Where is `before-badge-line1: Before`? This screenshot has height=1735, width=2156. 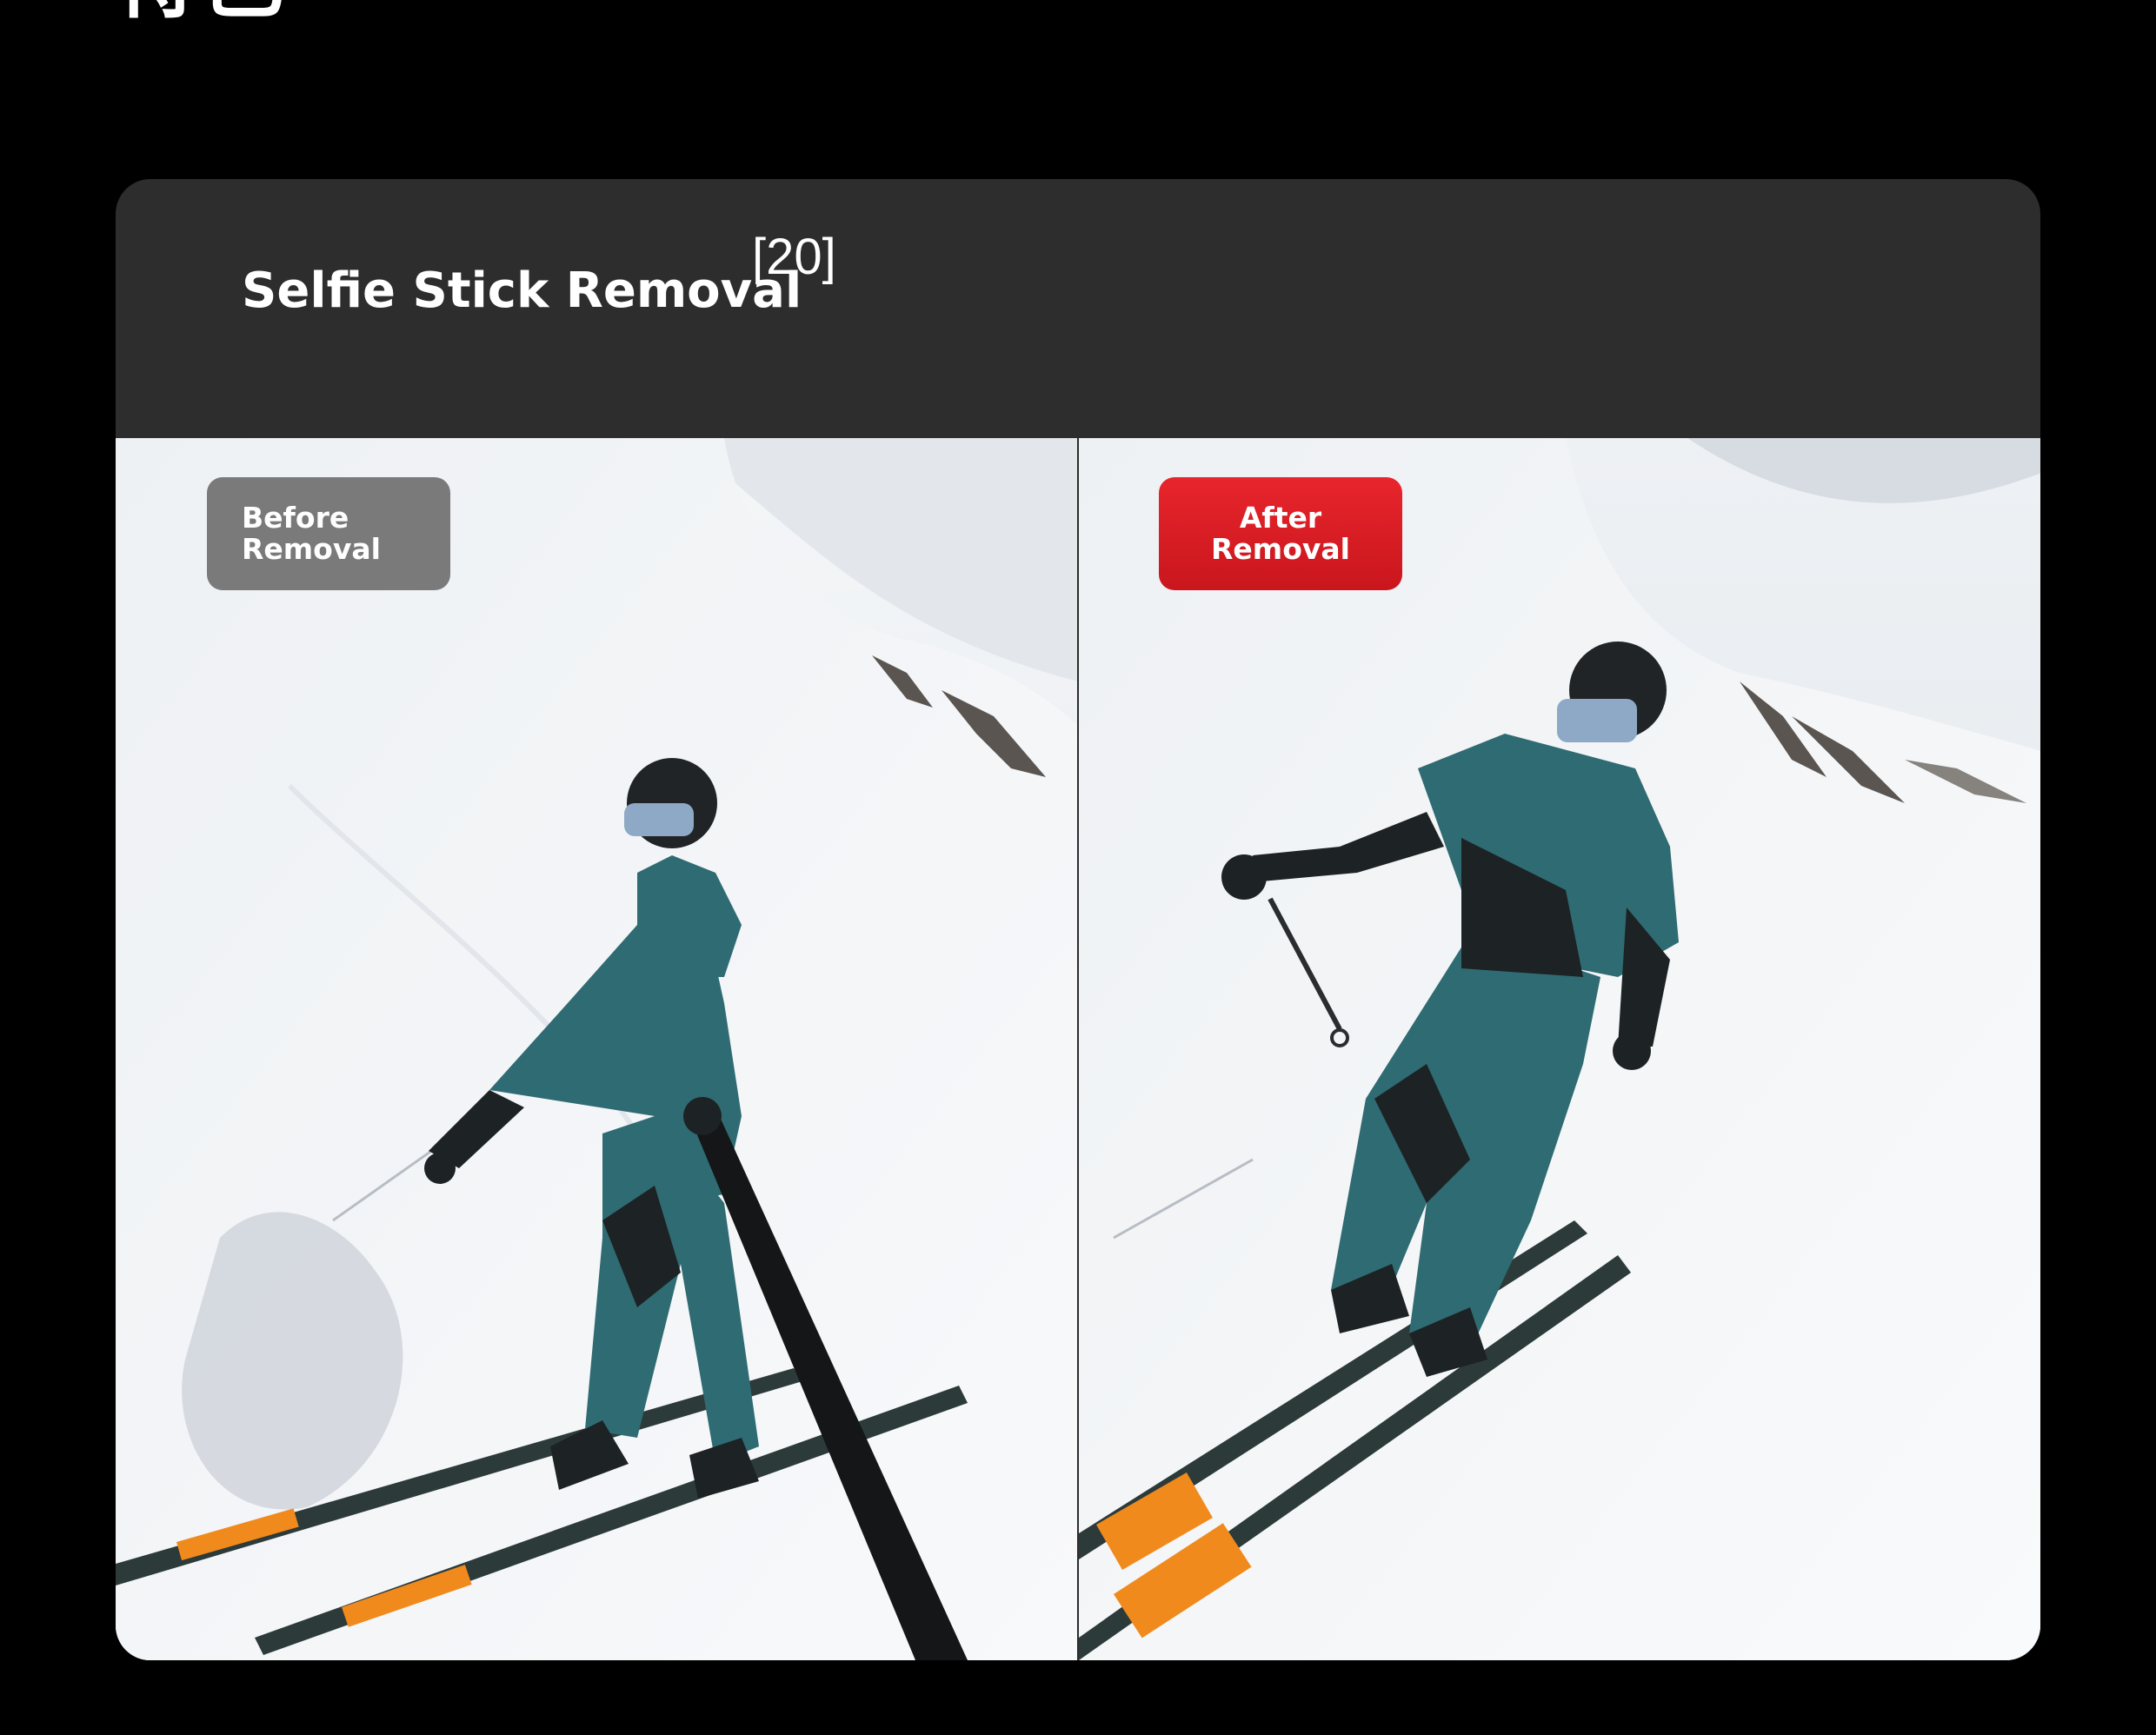
before-badge-line1: Before is located at coordinates (295, 518).